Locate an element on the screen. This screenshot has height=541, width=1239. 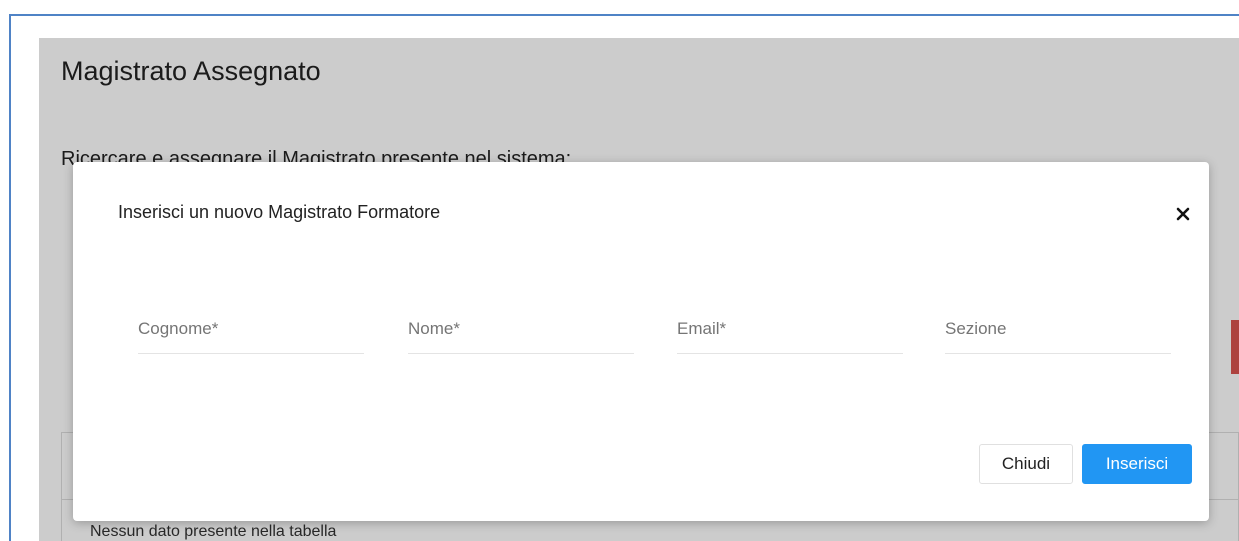
email-input is located at coordinates (790, 329).